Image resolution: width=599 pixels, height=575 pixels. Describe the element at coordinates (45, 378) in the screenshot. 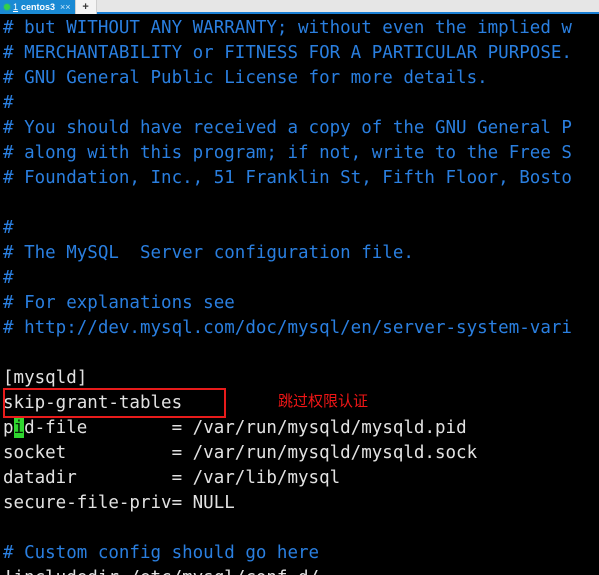

I see `terminal-line: [mysqld]` at that location.